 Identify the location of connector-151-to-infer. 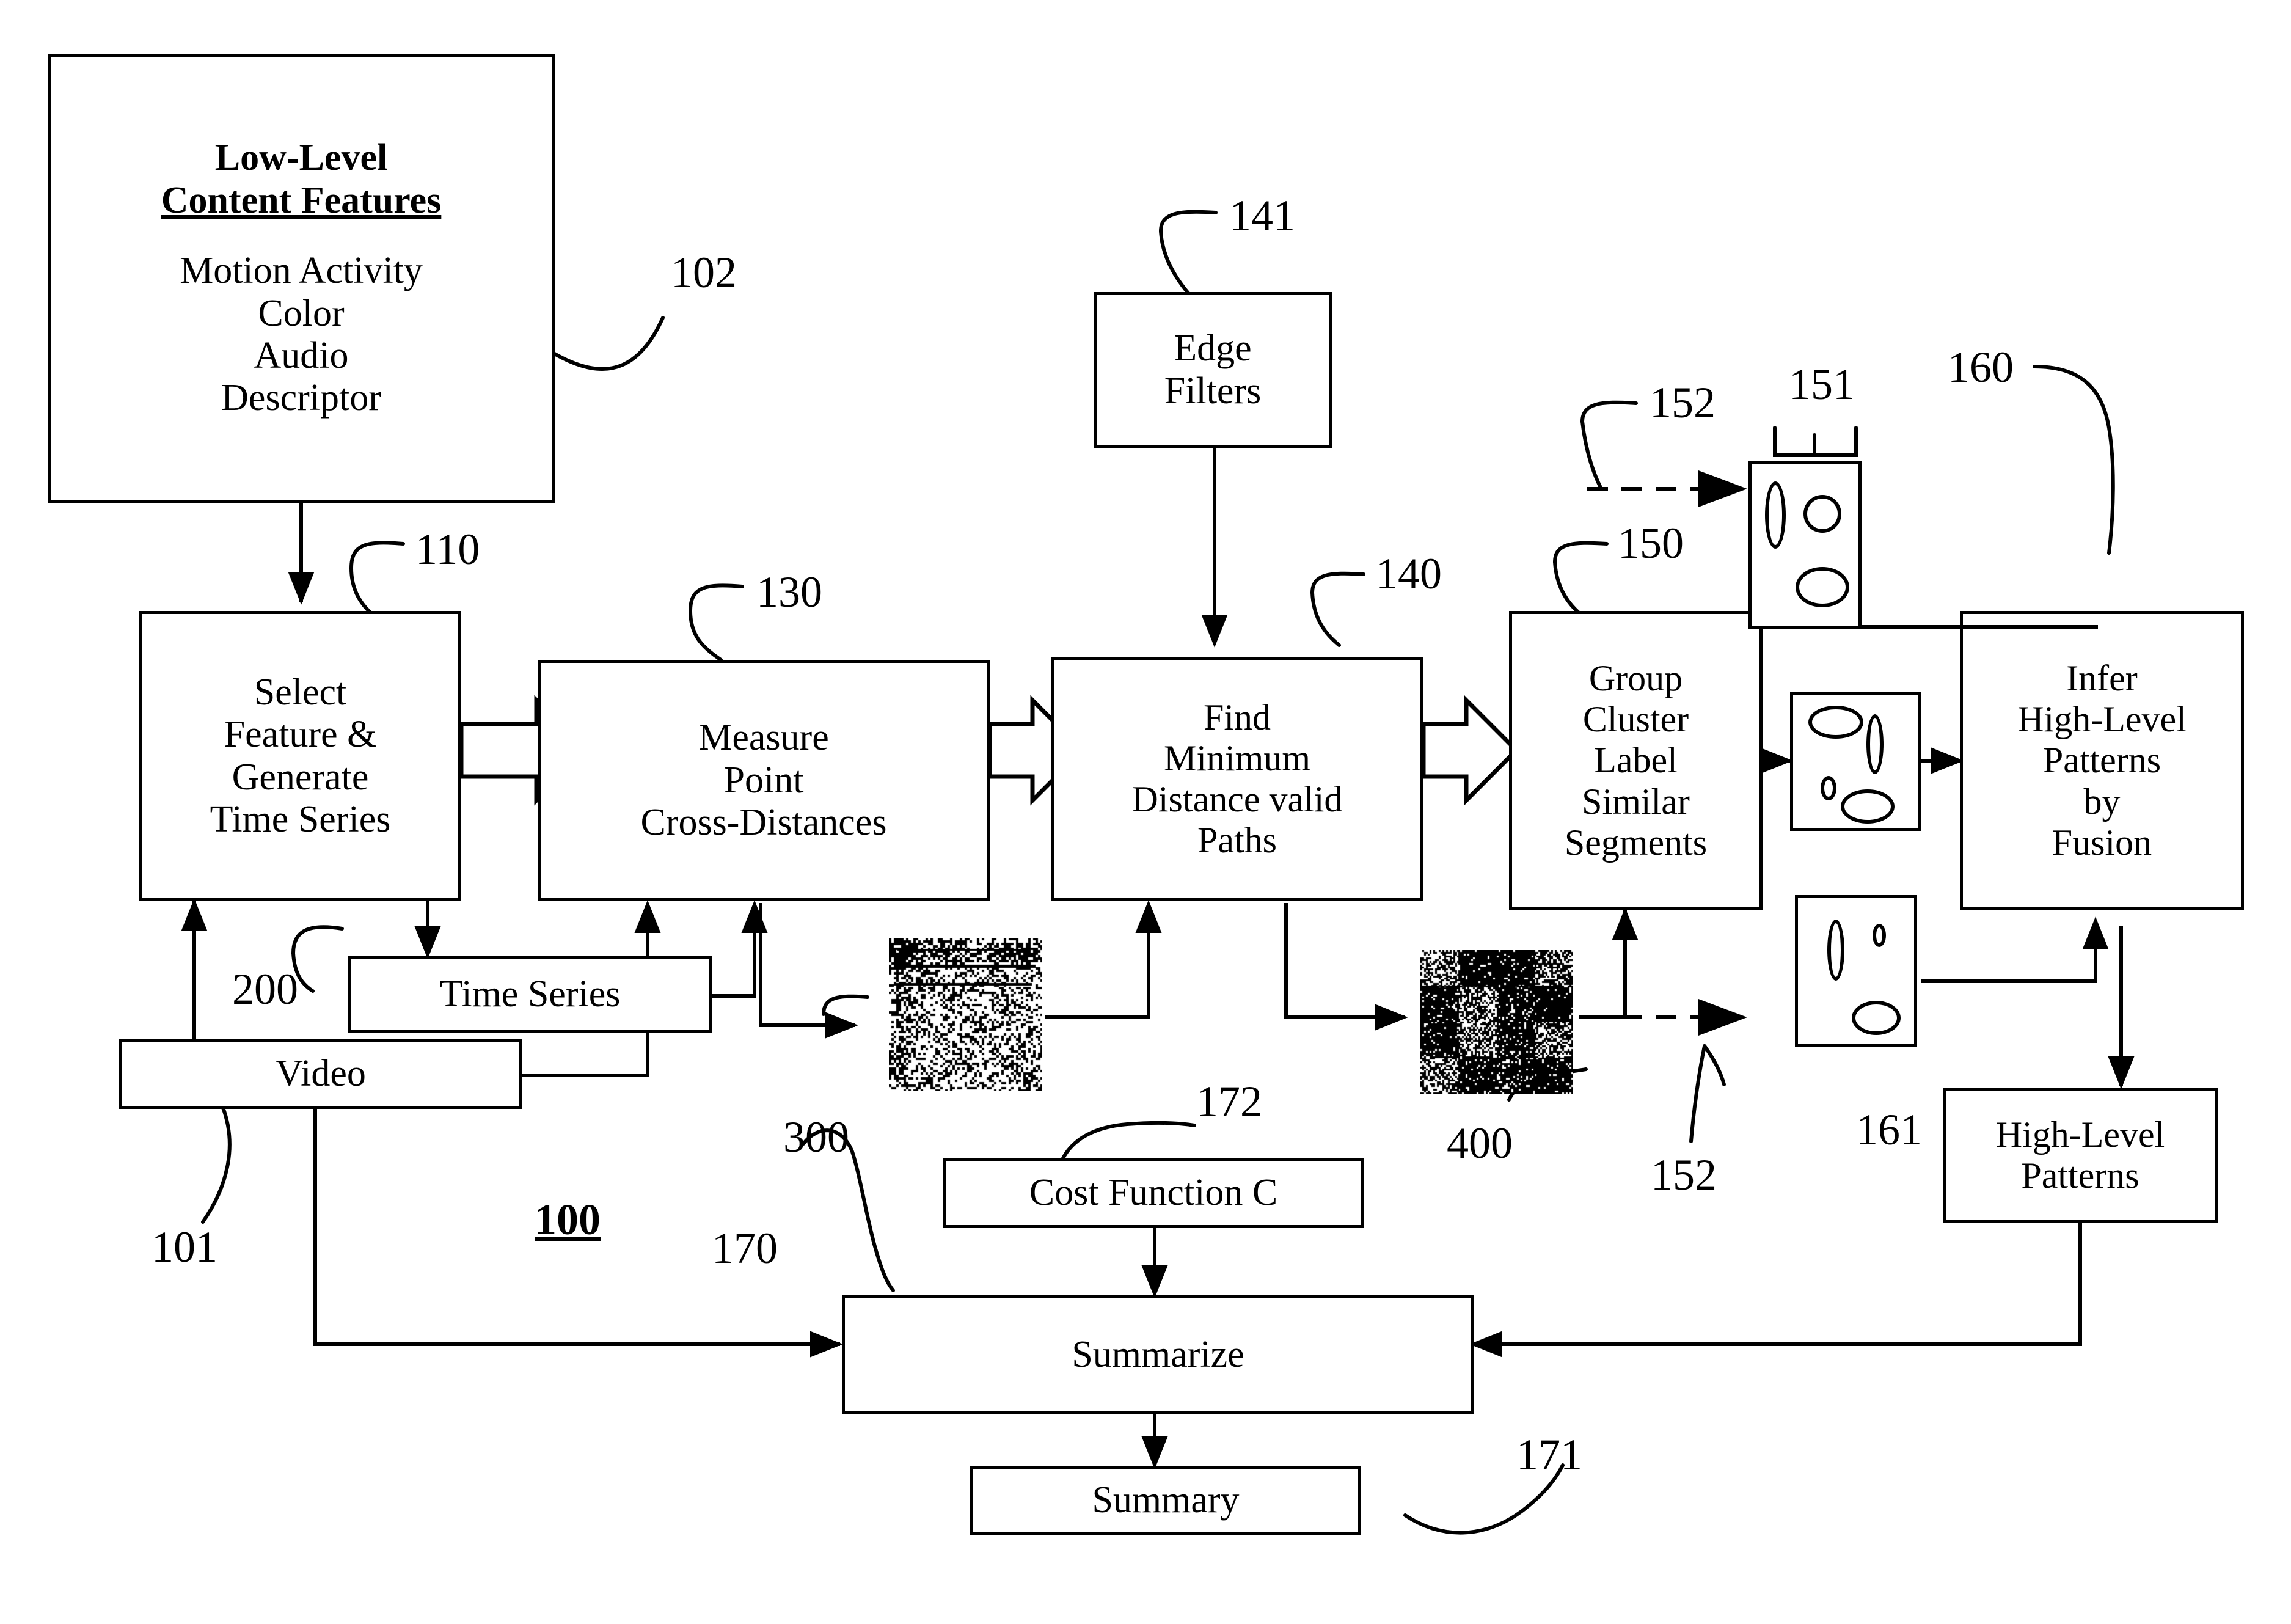
(1980, 627).